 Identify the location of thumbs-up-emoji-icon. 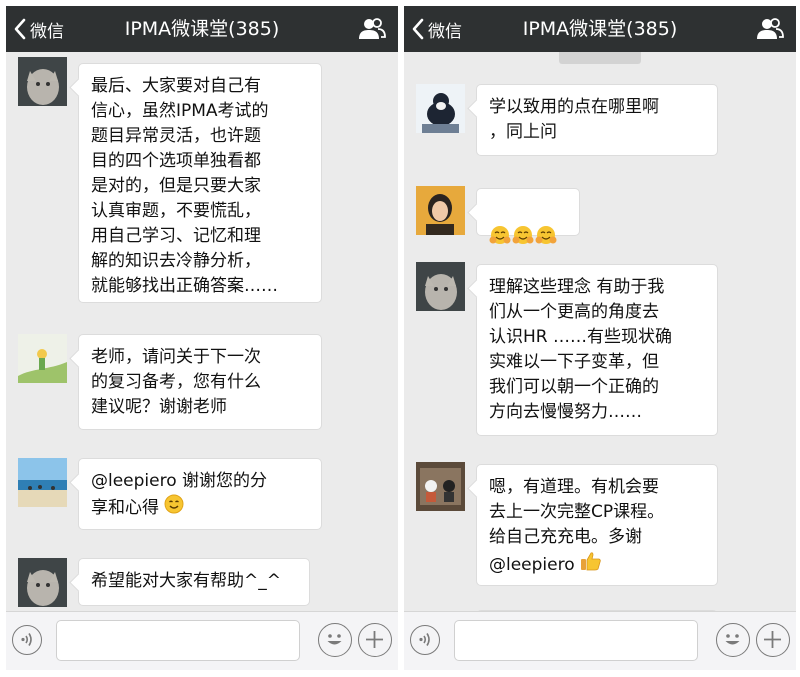
(591, 565).